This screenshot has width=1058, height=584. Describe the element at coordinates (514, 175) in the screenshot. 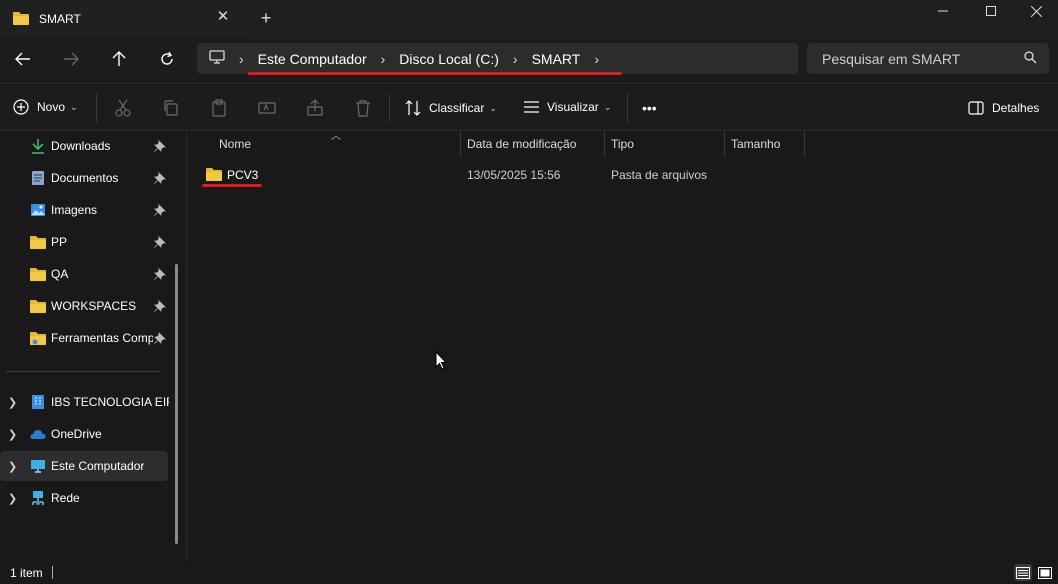

I see `file-modified: 13/05/2025 15:56` at that location.